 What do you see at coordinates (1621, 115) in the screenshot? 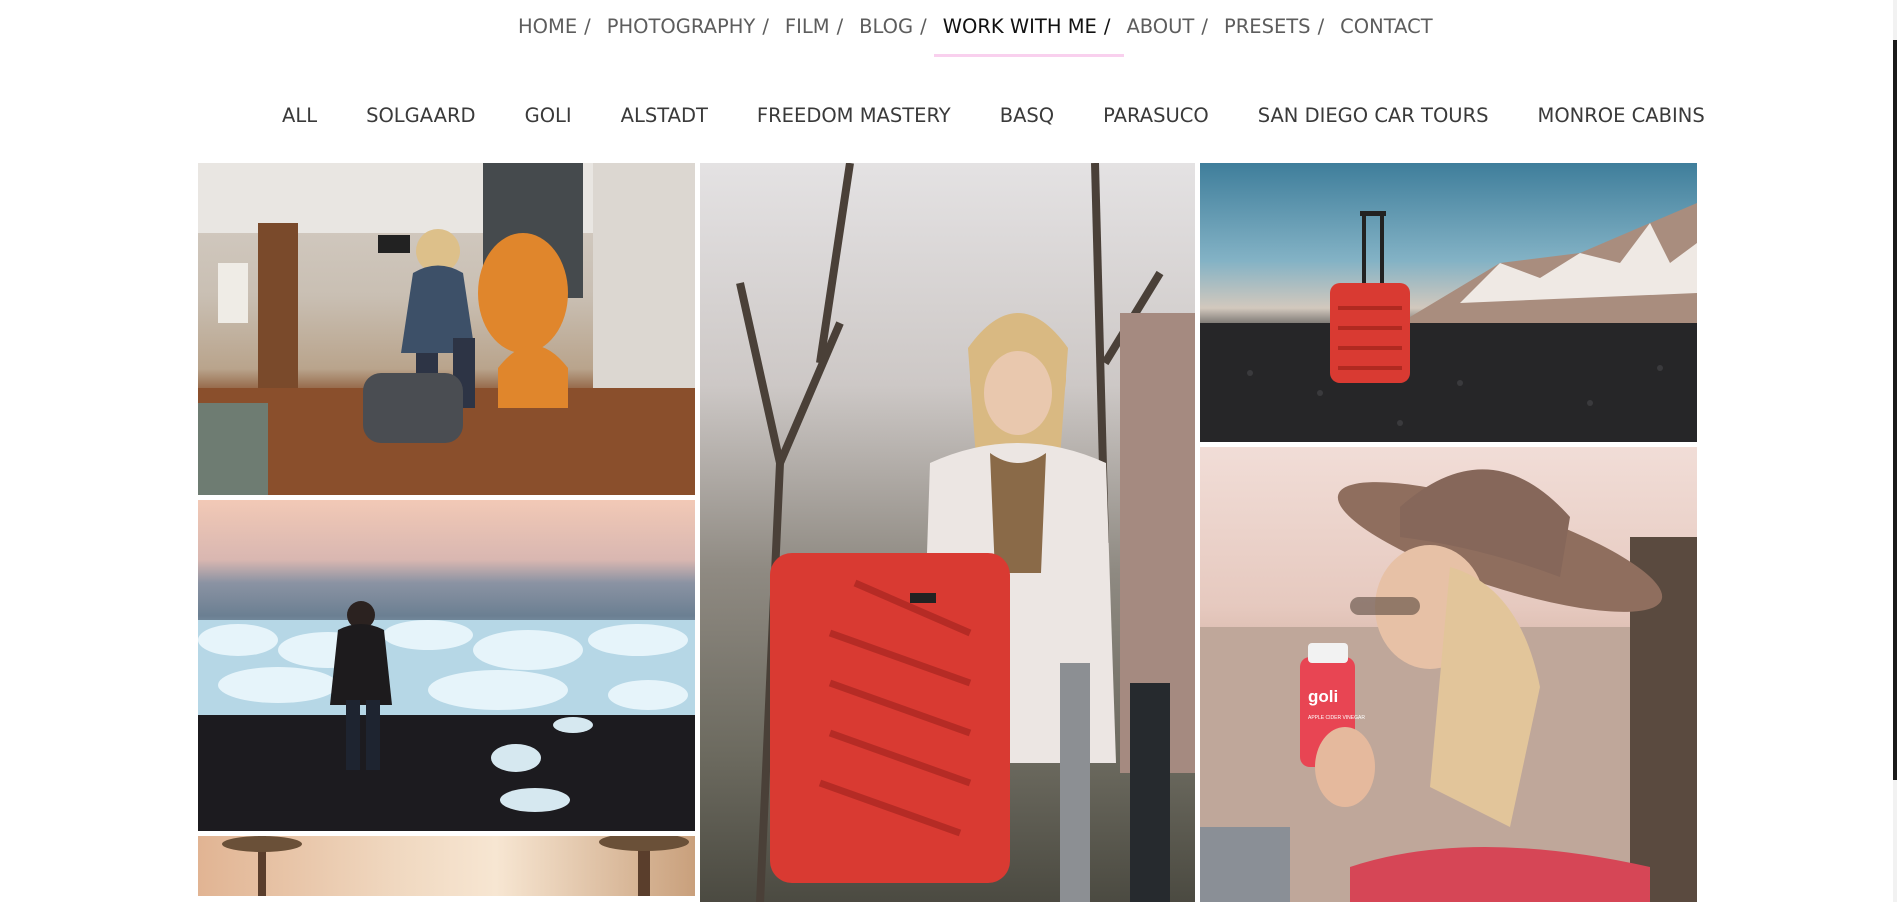
I see `filter-monroe-cabins: MONROE CABINS` at bounding box center [1621, 115].